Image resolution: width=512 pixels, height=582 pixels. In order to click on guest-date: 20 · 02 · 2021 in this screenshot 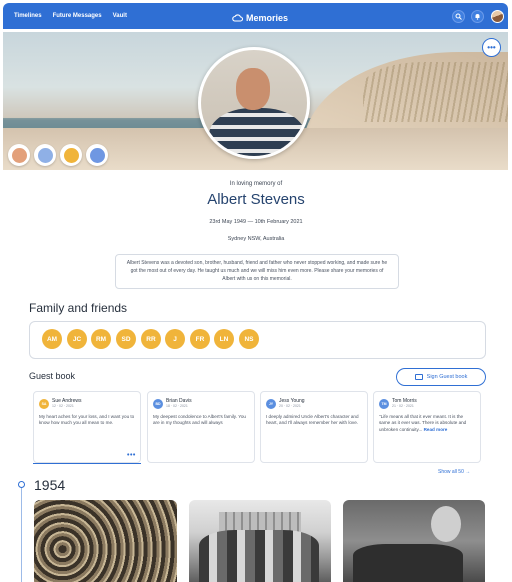, I will do `click(290, 406)`.